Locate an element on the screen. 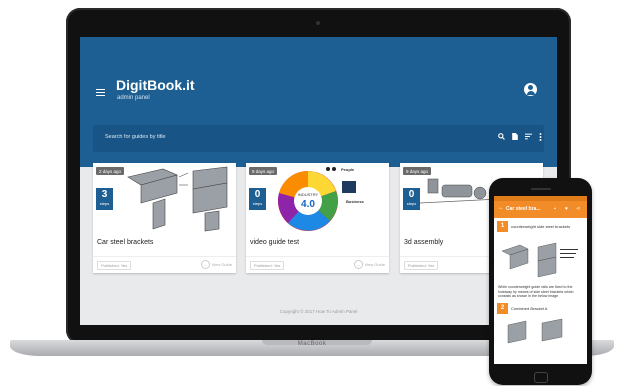 This screenshot has height=386, width=624. share-icon: ⋖ is located at coordinates (578, 209).